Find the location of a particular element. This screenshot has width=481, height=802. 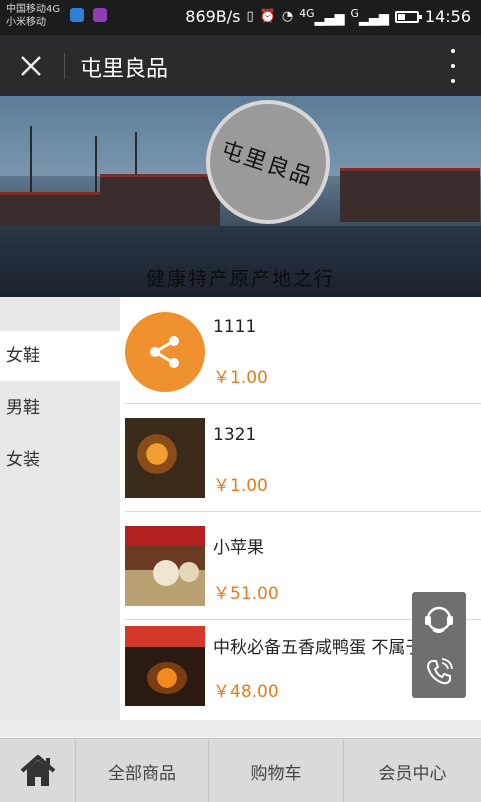

product-item: 1321 ￥1.00 is located at coordinates (300, 458).